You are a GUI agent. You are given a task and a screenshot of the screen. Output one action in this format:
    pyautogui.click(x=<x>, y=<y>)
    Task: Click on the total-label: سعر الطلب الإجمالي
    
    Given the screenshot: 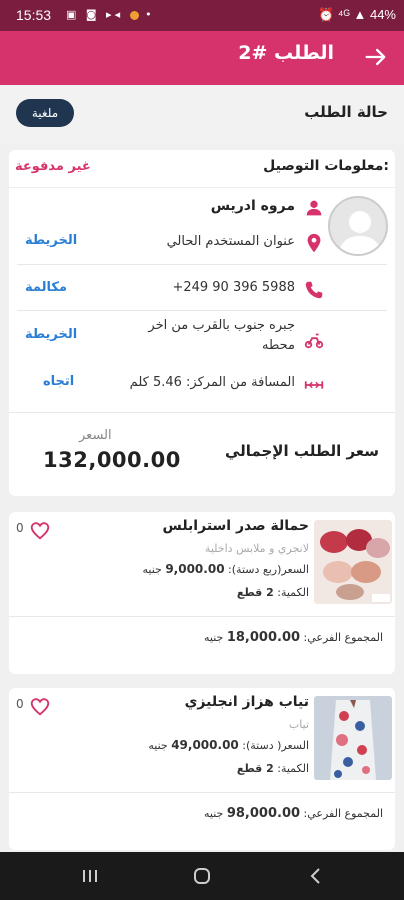 What is the action you would take?
    pyautogui.click(x=302, y=451)
    